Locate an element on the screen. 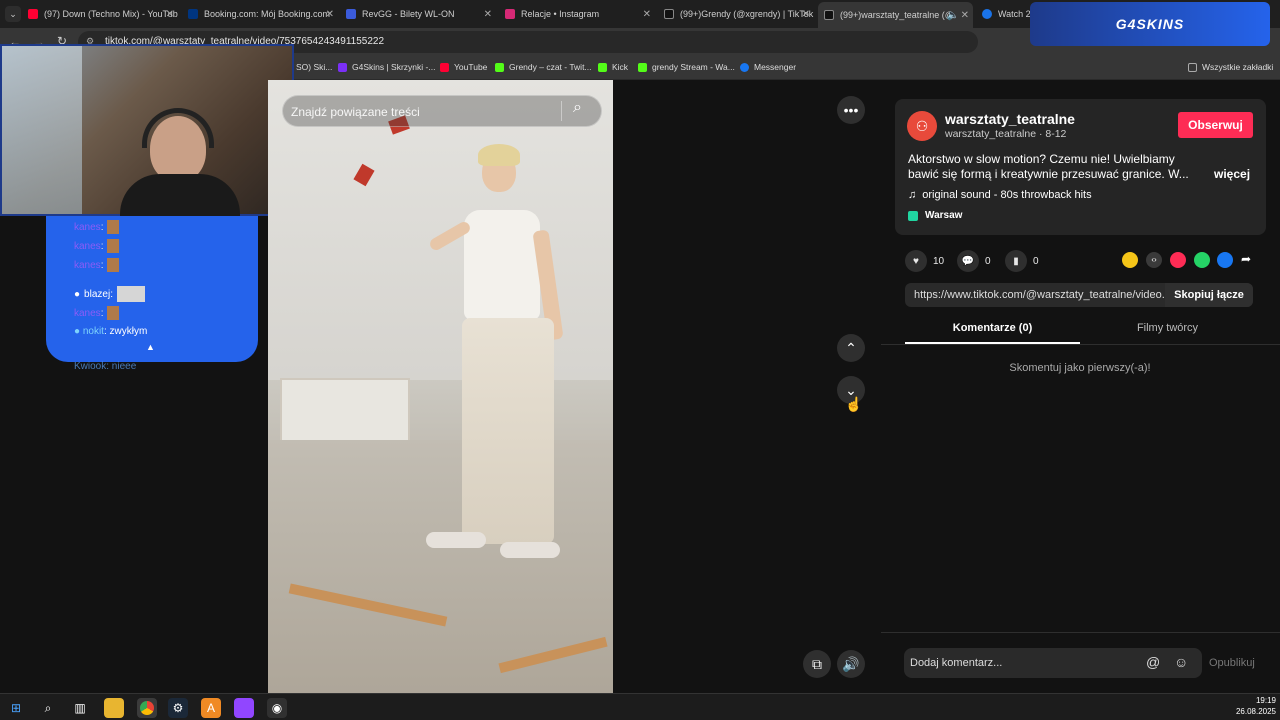 The height and width of the screenshot is (720, 1280). g4skins-icon is located at coordinates (342, 67).